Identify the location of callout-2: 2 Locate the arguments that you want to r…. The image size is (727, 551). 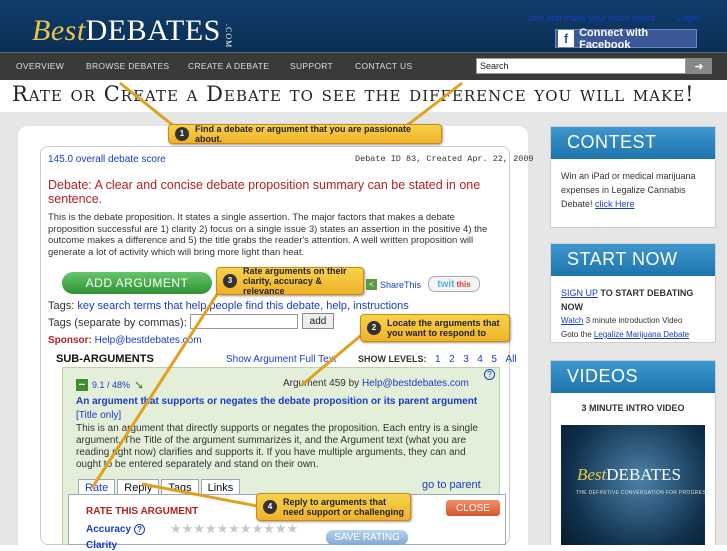
(435, 328).